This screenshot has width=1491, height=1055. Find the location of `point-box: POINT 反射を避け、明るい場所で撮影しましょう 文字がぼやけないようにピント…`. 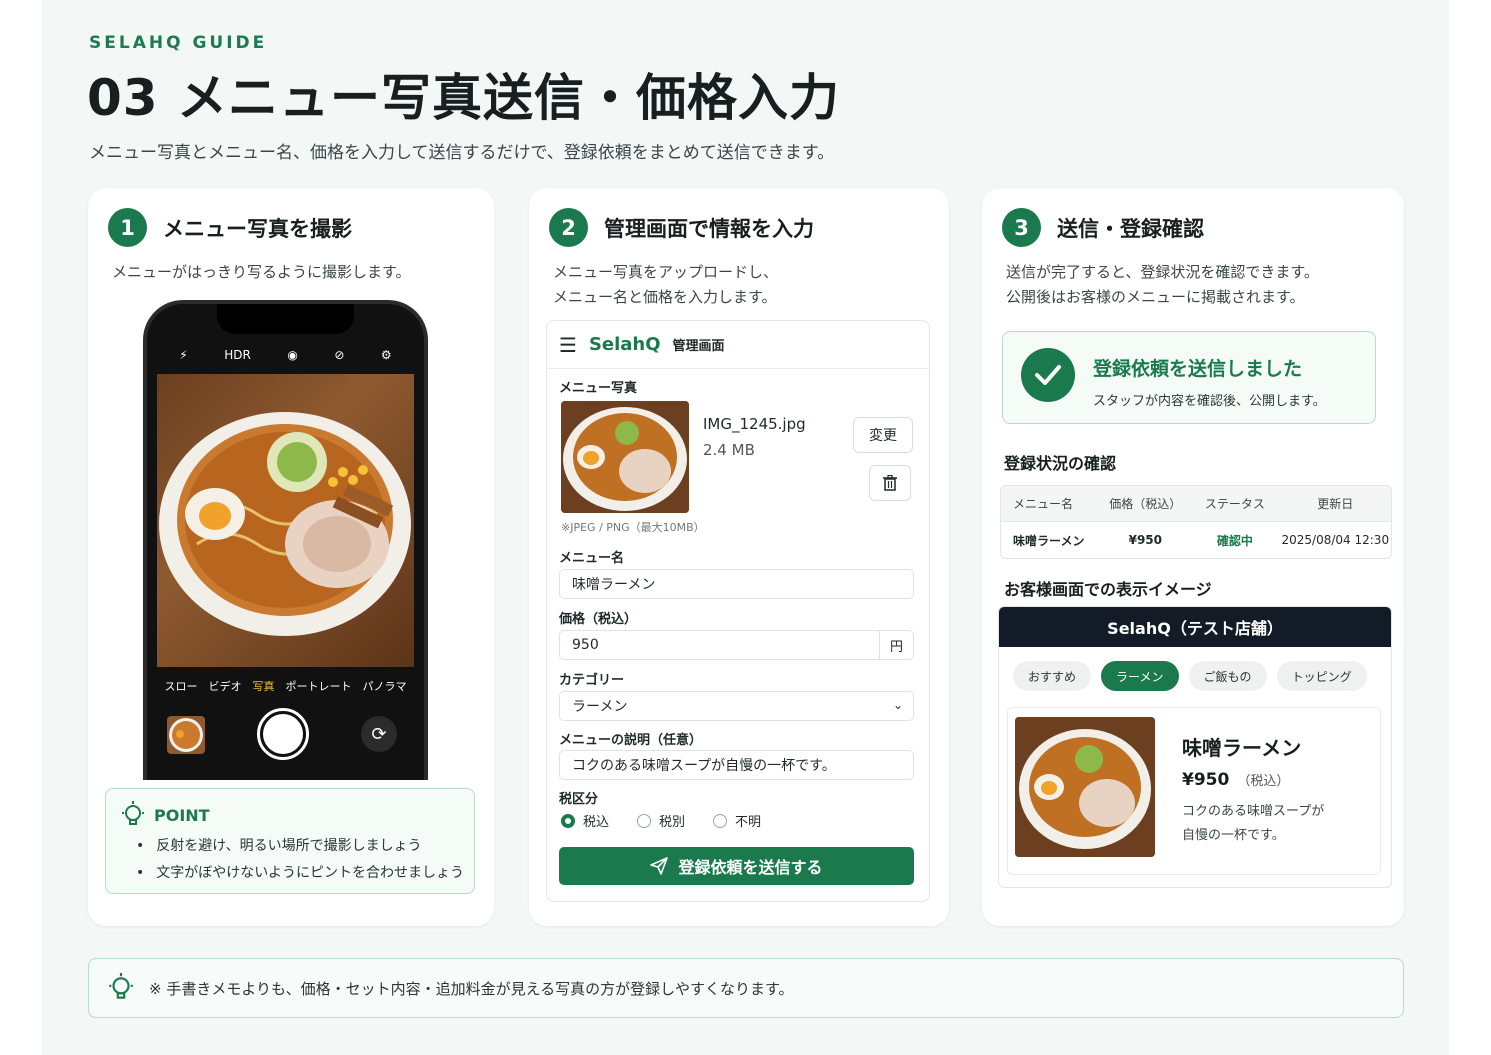

point-box: POINT 反射を避け、明るい場所で撮影しましょう 文字がぼやけないようにピント… is located at coordinates (290, 841).